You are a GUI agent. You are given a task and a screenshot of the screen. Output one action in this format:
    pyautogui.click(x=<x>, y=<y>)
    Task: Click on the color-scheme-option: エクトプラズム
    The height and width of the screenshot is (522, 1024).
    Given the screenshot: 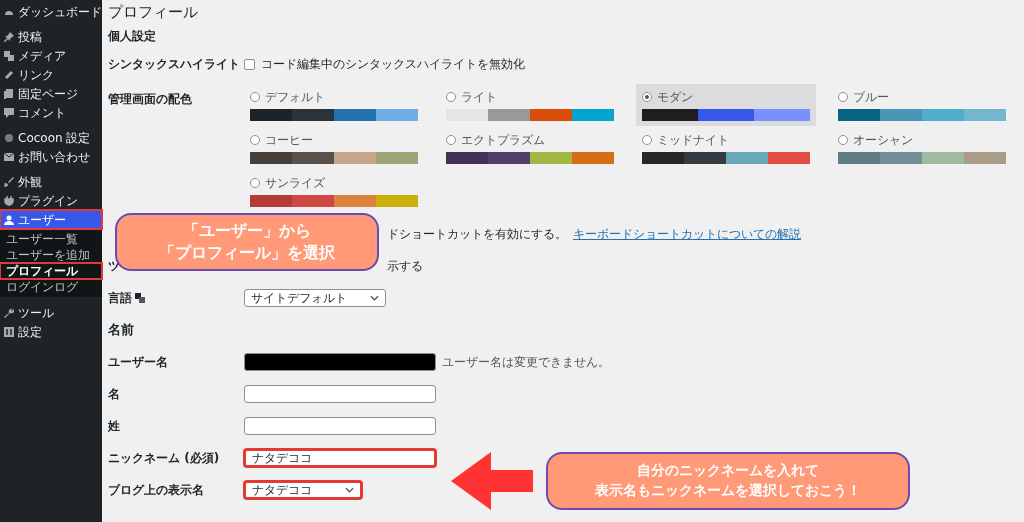 What is the action you would take?
    pyautogui.click(x=530, y=148)
    